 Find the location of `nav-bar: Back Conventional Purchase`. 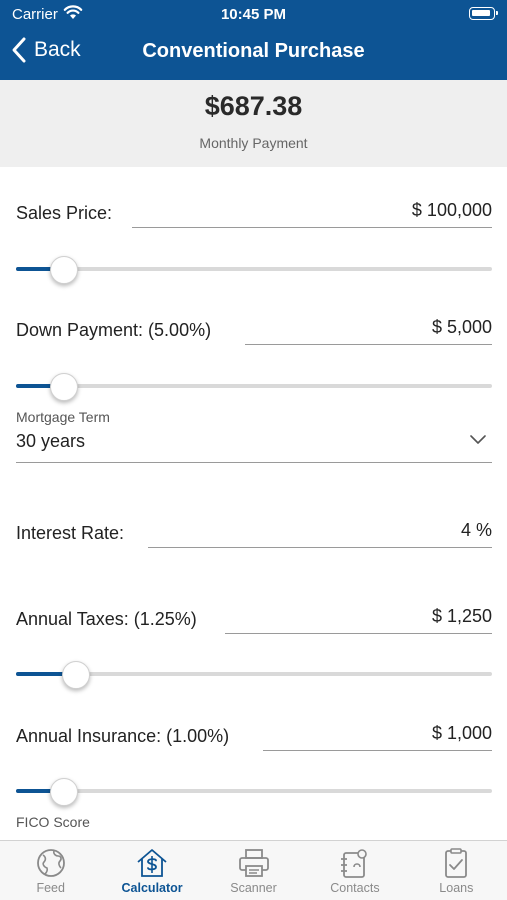

nav-bar: Back Conventional Purchase is located at coordinates (253, 53).